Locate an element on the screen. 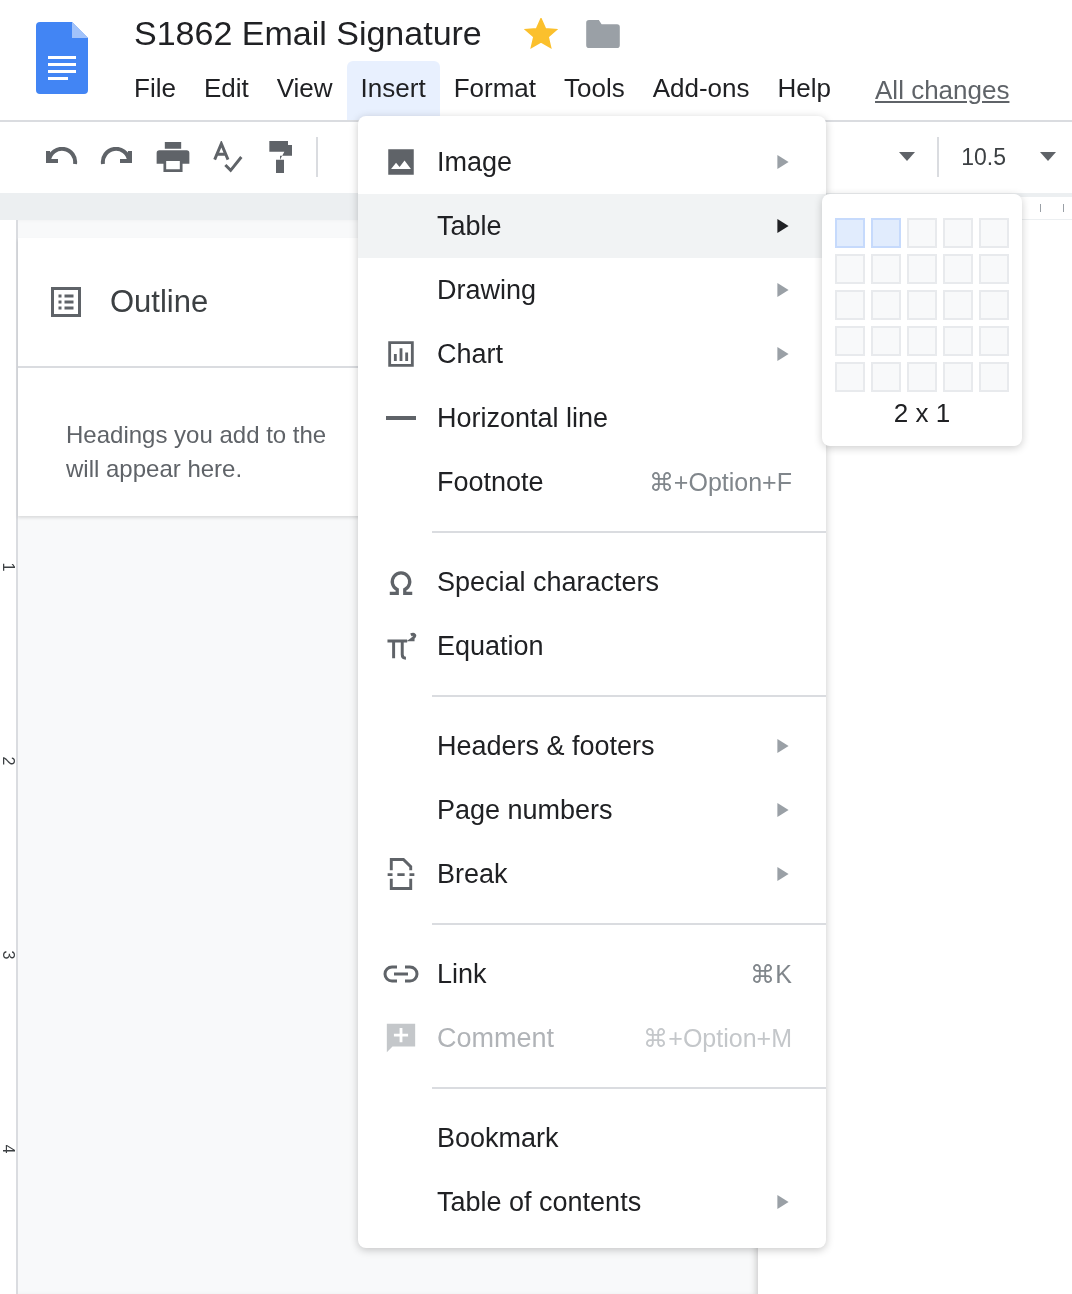 The image size is (1072, 1294). folder-icon is located at coordinates (602, 33).